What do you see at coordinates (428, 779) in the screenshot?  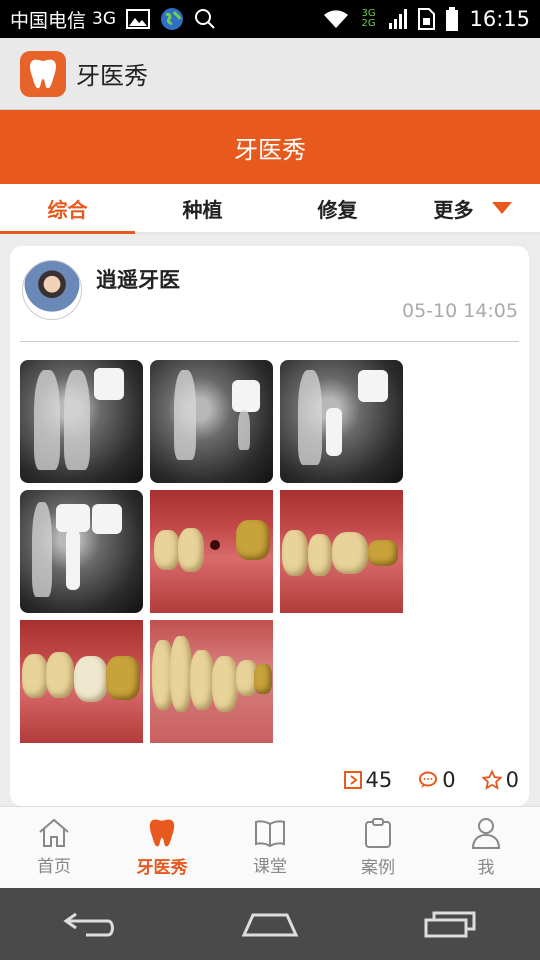 I see `comment-icon` at bounding box center [428, 779].